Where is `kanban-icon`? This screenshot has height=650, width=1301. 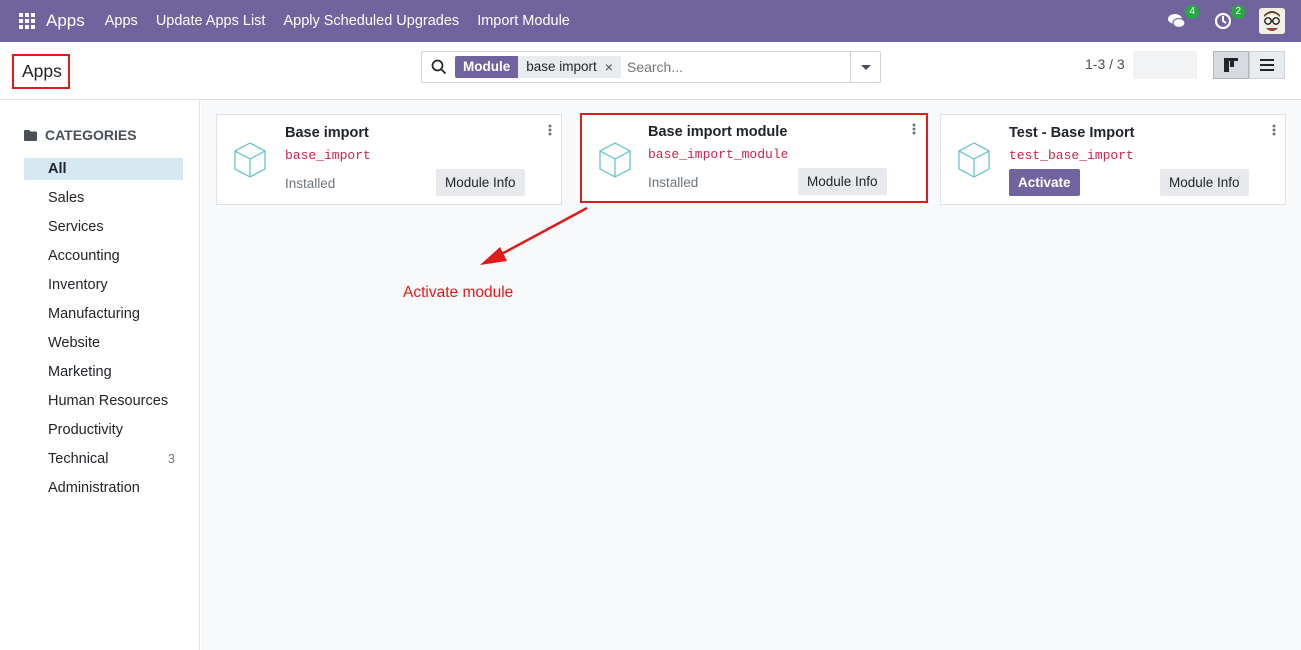 kanban-icon is located at coordinates (1231, 65).